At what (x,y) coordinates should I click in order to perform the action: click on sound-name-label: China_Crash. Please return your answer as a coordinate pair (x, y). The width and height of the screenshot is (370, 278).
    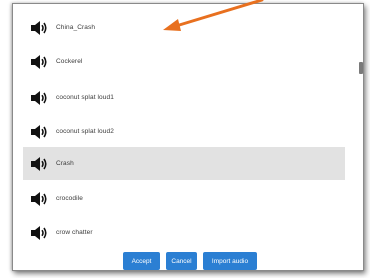
    Looking at the image, I should click on (76, 27).